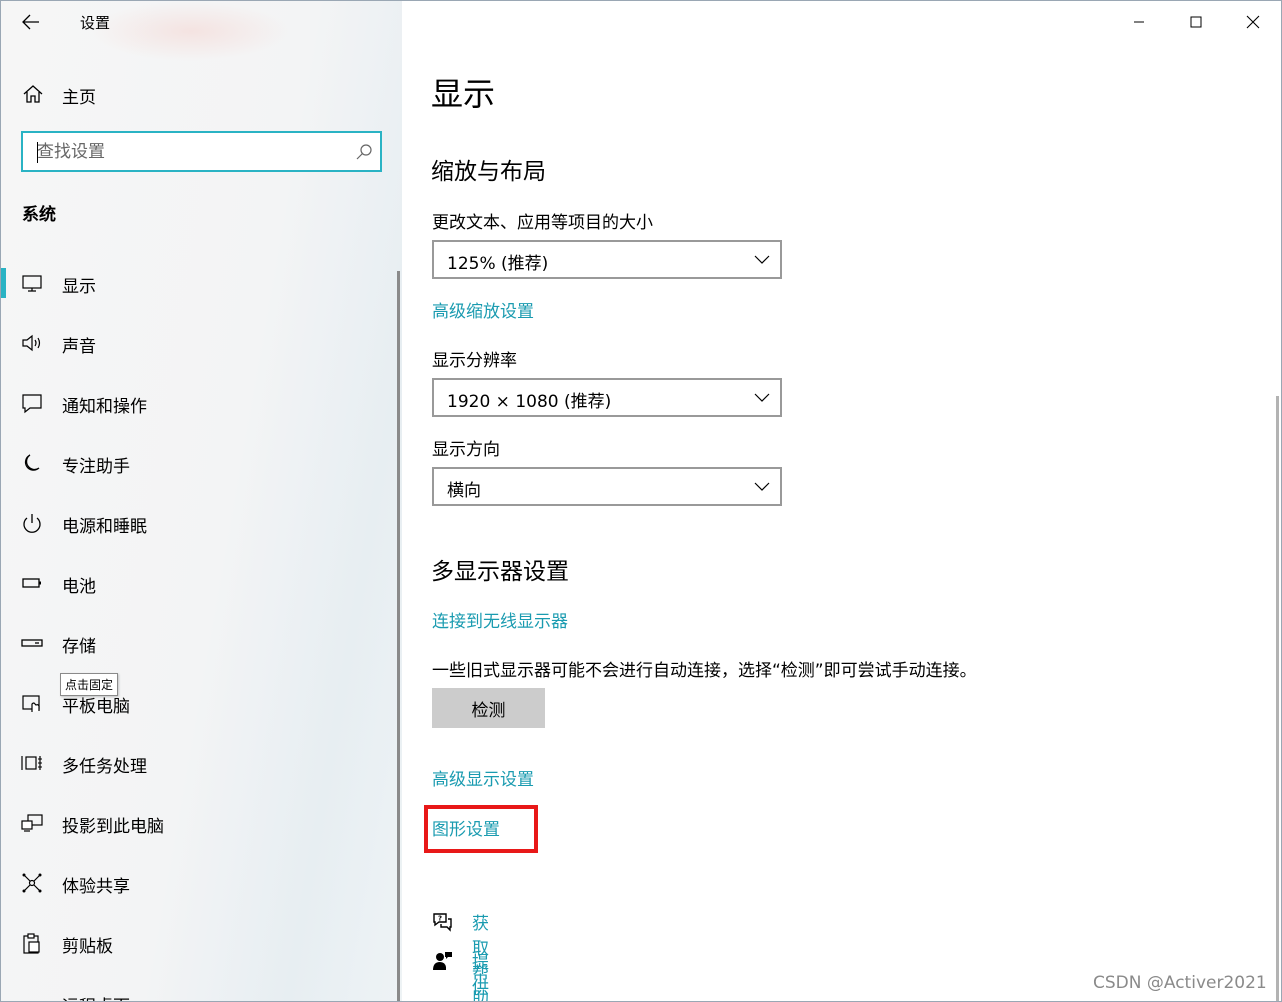 Image resolution: width=1282 pixels, height=1002 pixels. I want to click on orientation-label: 显示方向, so click(466, 450).